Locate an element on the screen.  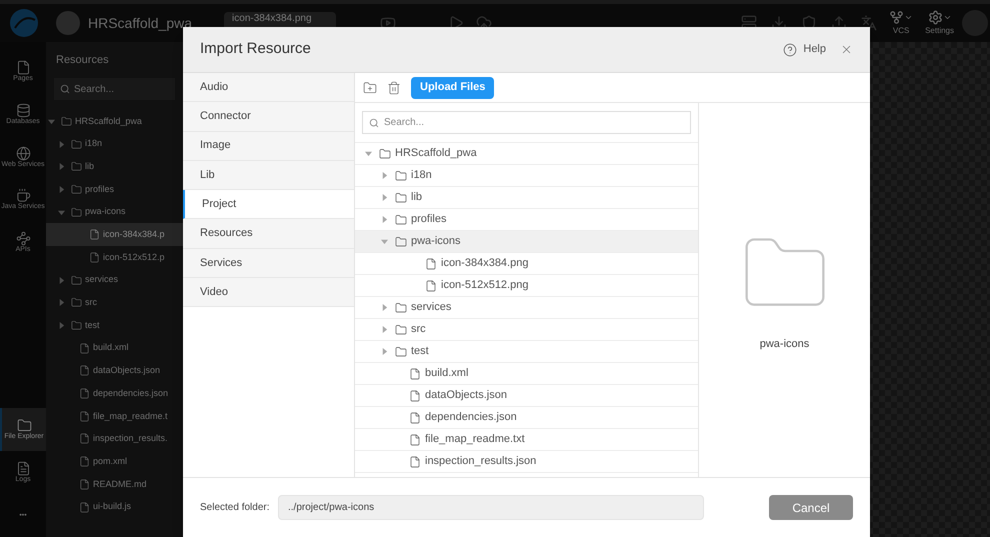
category-tab: Connector is located at coordinates (268, 117).